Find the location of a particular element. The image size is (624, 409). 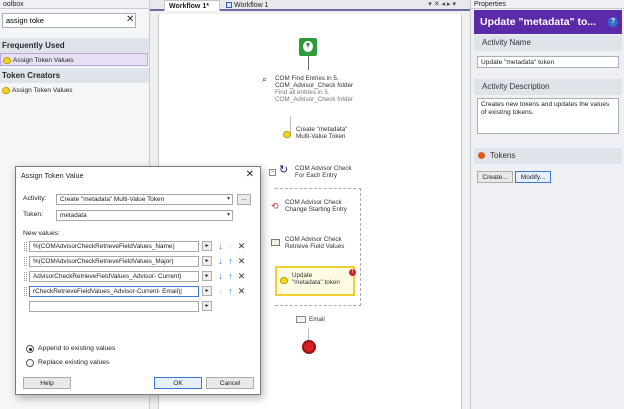

tab-label: Workflow 1 is located at coordinates (251, 5).